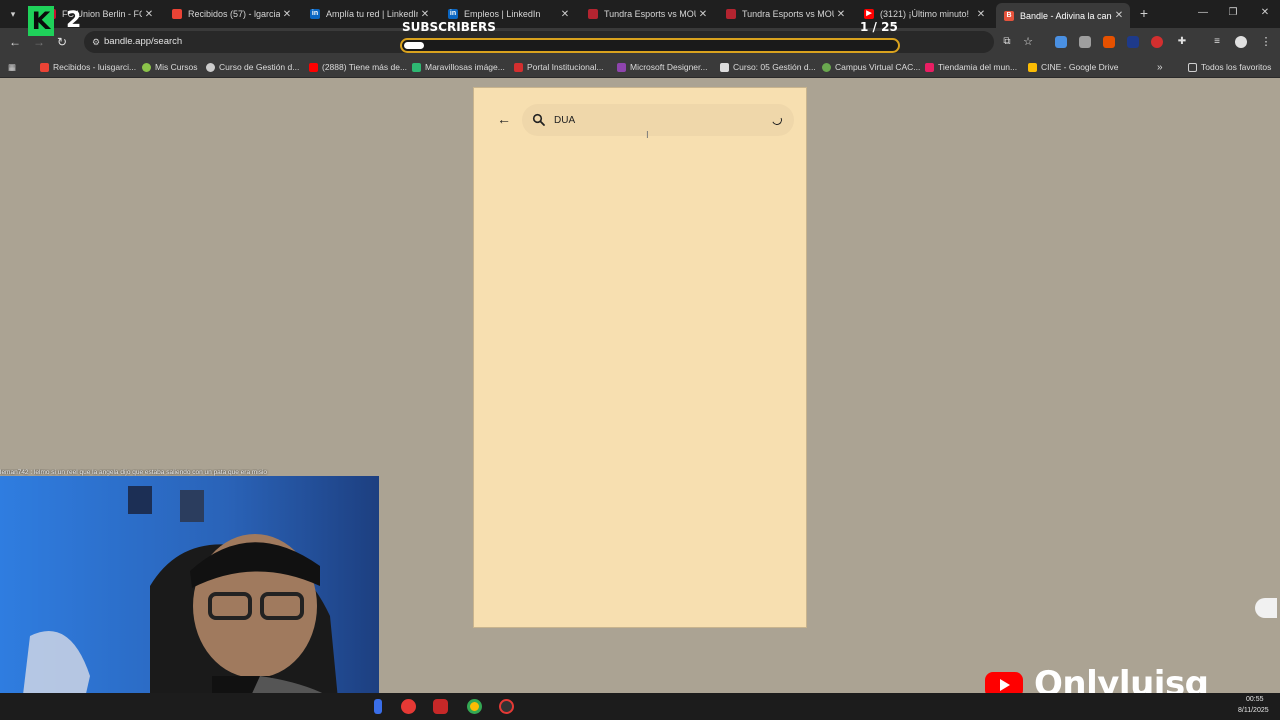 The image size is (1280, 720). What do you see at coordinates (538, 119) in the screenshot?
I see `search-icon` at bounding box center [538, 119].